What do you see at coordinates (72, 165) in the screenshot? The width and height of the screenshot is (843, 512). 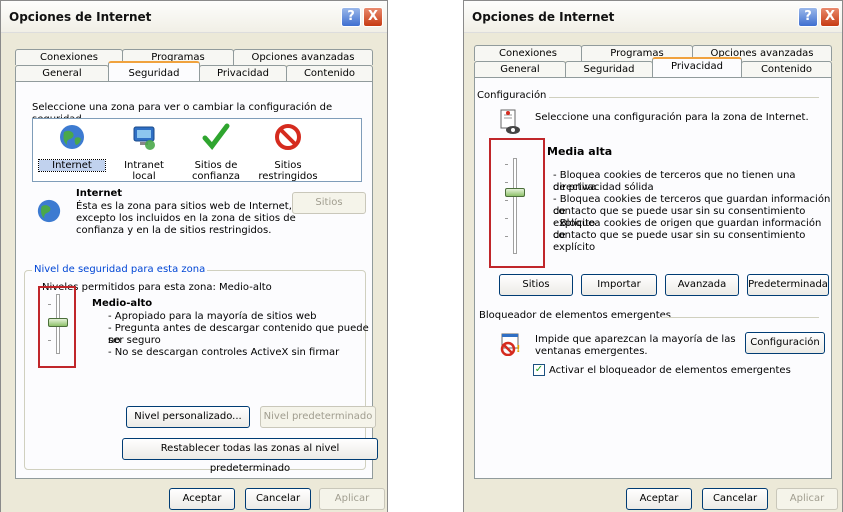 I see `zone-label: Internet` at bounding box center [72, 165].